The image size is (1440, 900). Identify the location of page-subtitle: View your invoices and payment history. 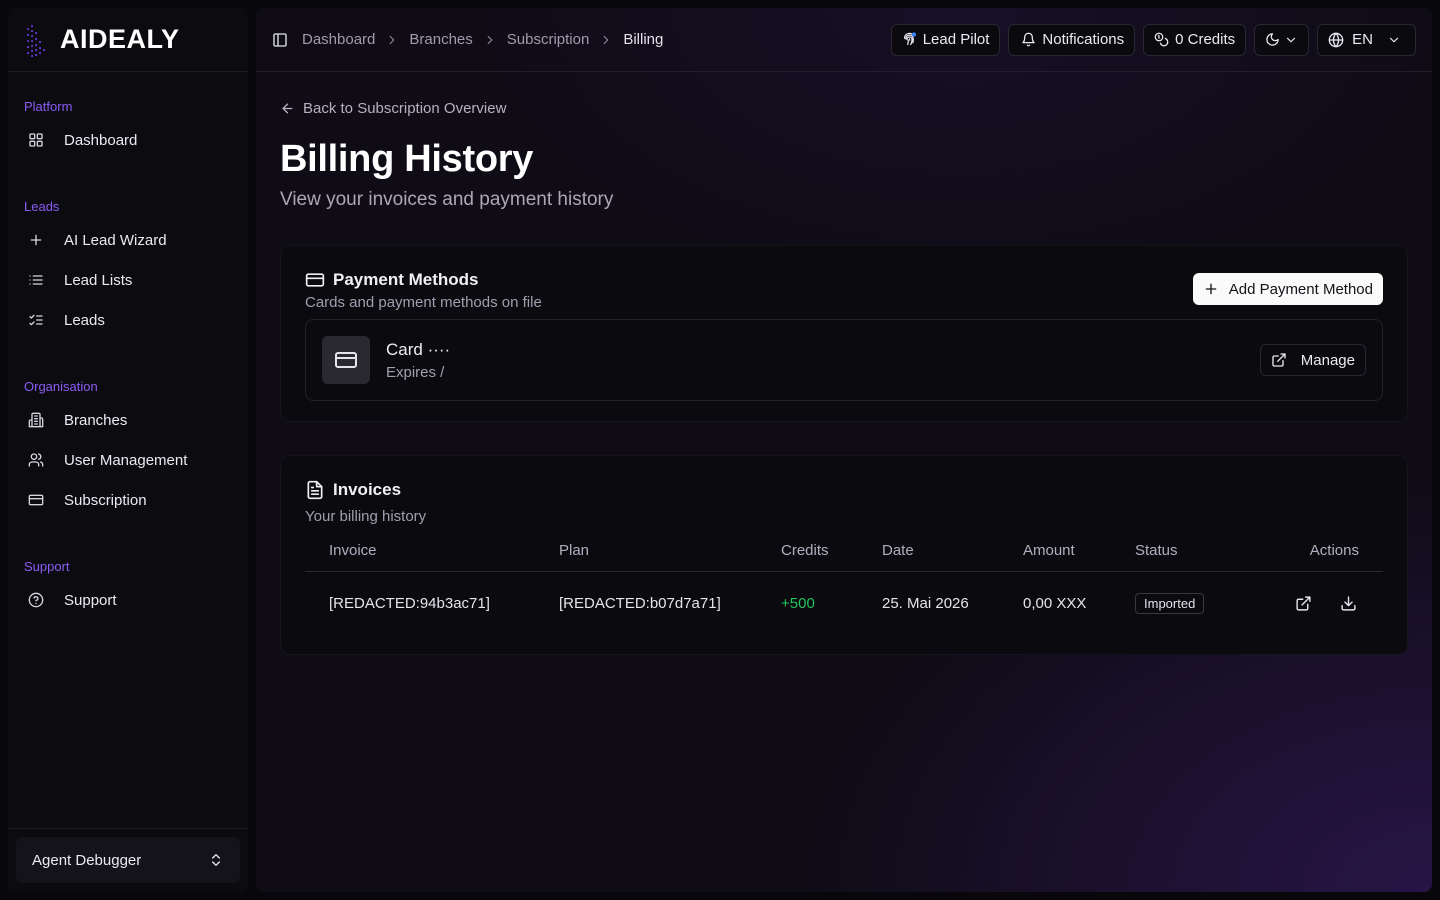
(447, 199).